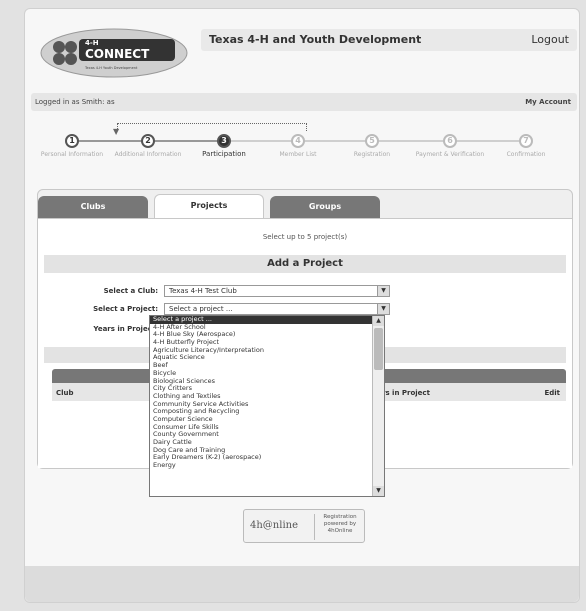 This screenshot has width=586, height=611. I want to click on dropdown-scrollbar: ▲ ▼, so click(378, 406).